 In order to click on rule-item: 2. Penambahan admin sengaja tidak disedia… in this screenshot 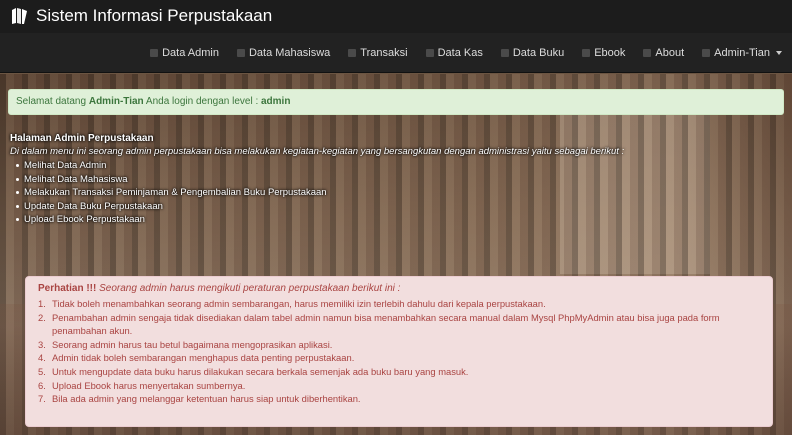, I will do `click(400, 324)`.